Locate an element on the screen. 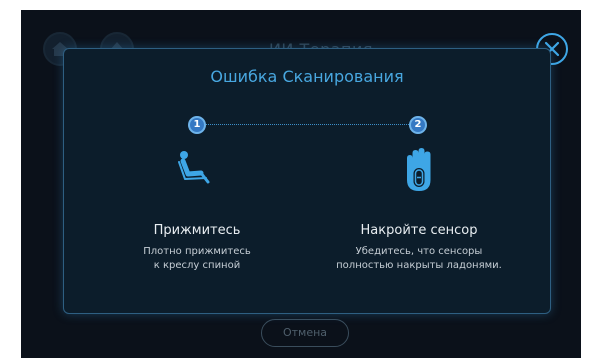 Image resolution: width=589 pixels, height=360 pixels. step-1-description: Плотно прижмитесь к креслу спиной is located at coordinates (197, 259).